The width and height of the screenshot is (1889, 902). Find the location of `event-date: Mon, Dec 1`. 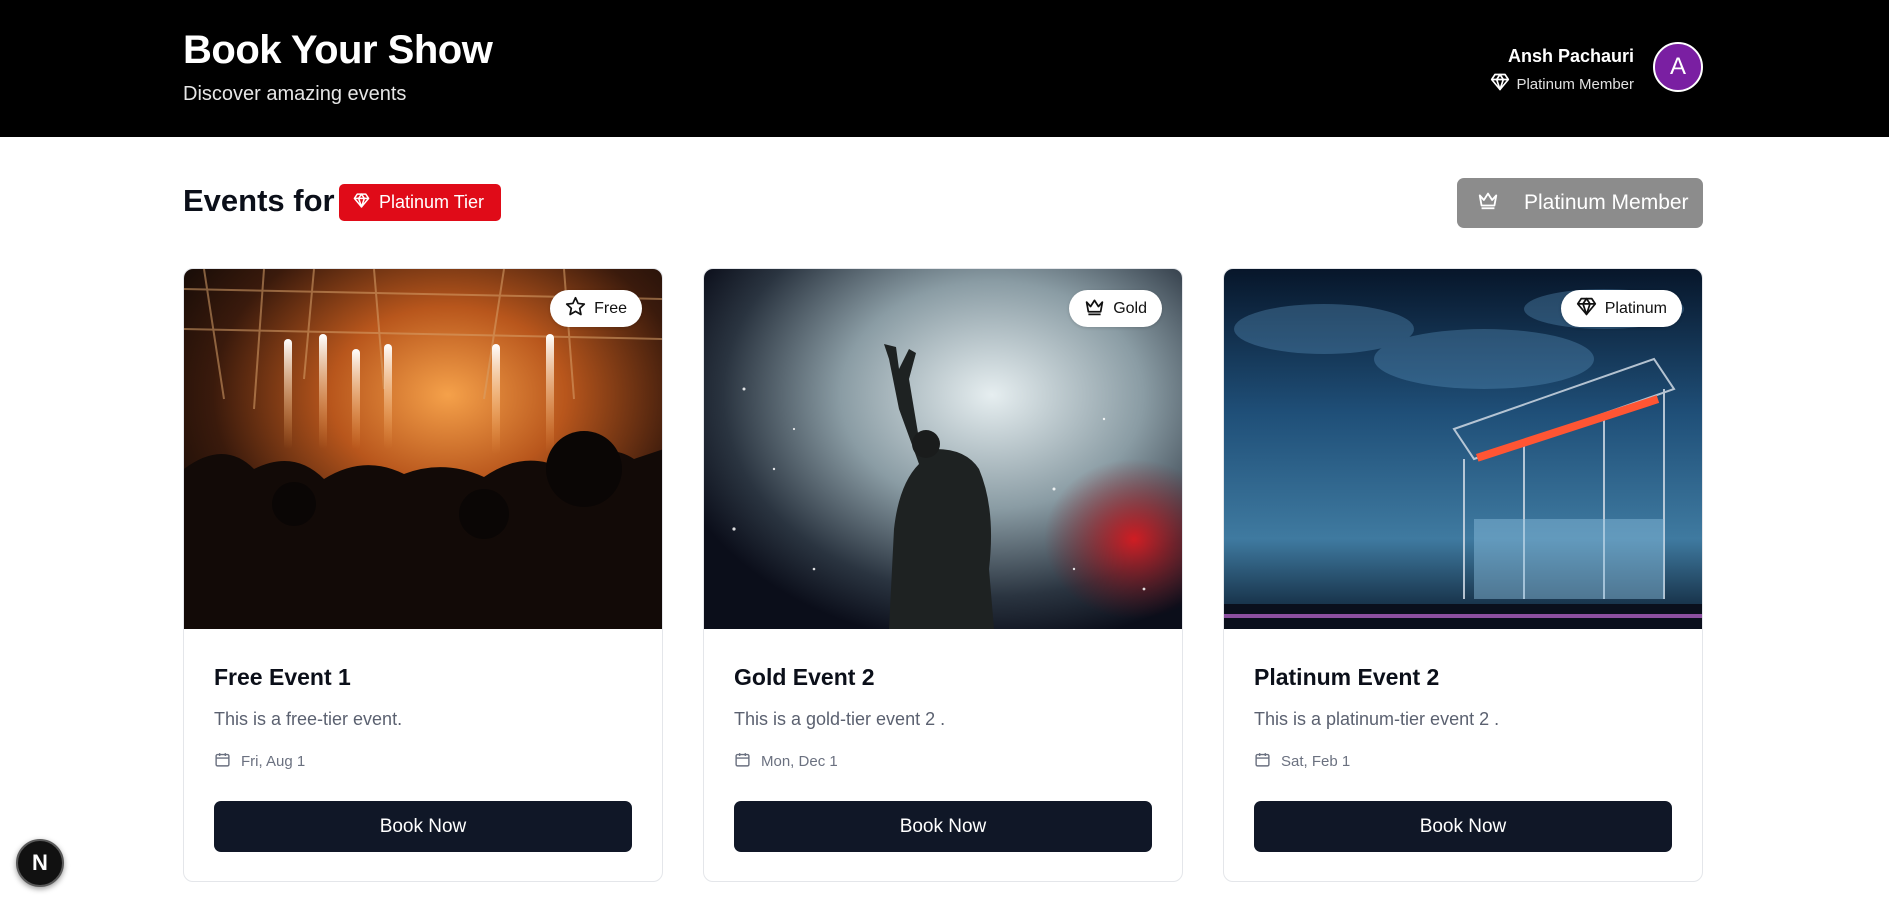

event-date: Mon, Dec 1 is located at coordinates (786, 761).